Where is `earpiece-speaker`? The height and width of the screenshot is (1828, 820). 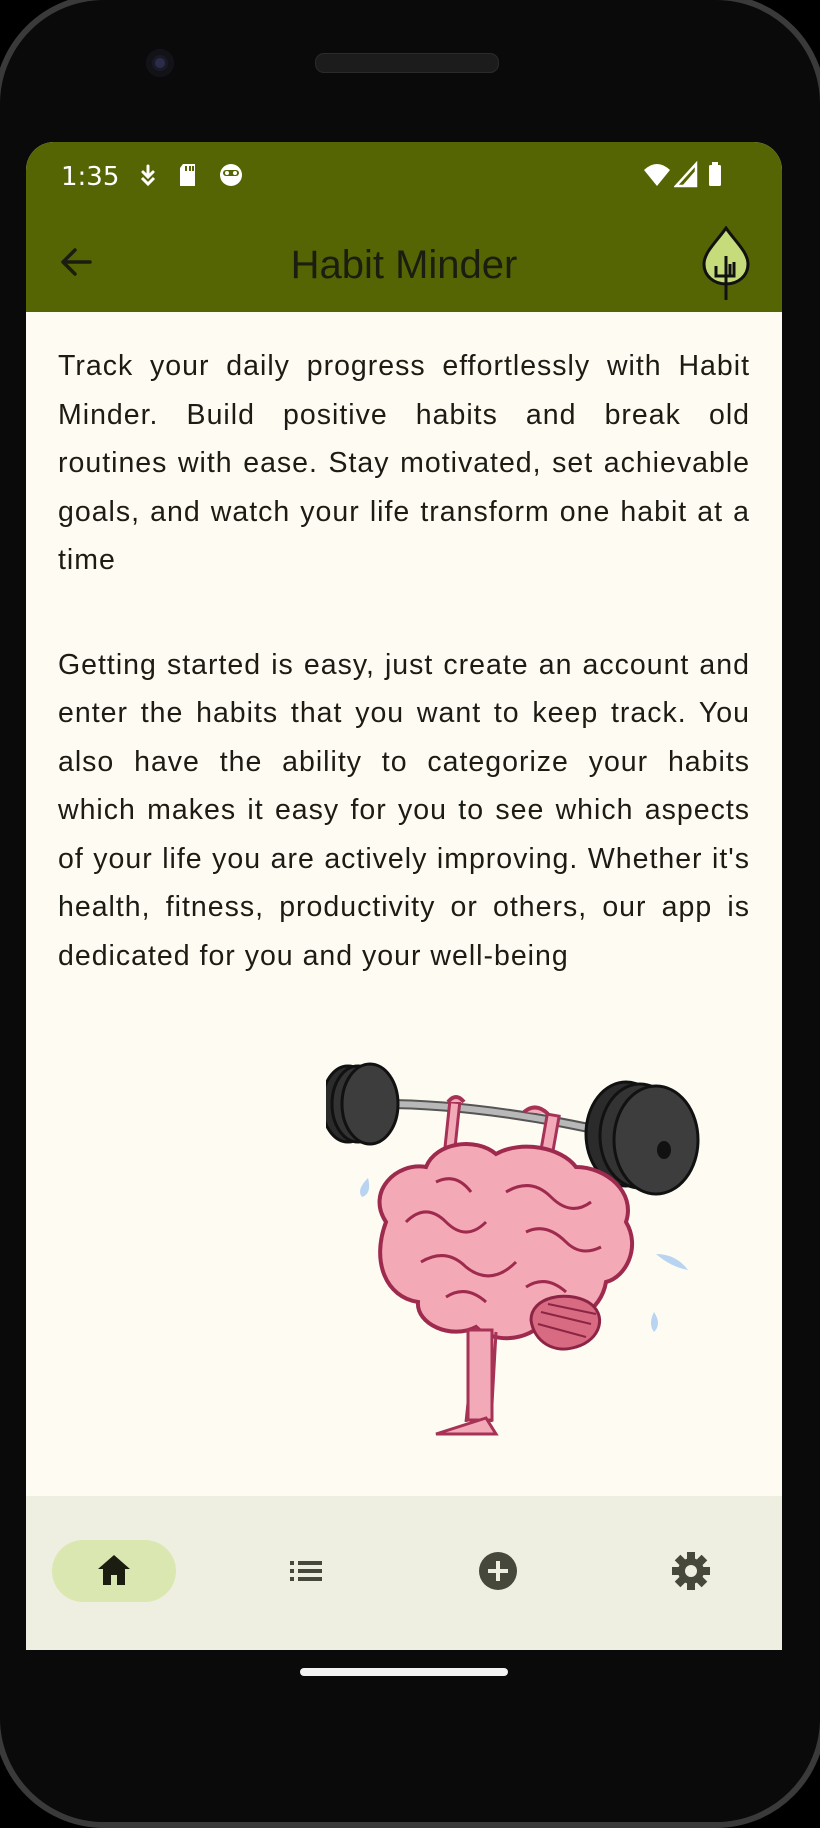
earpiece-speaker is located at coordinates (407, 63).